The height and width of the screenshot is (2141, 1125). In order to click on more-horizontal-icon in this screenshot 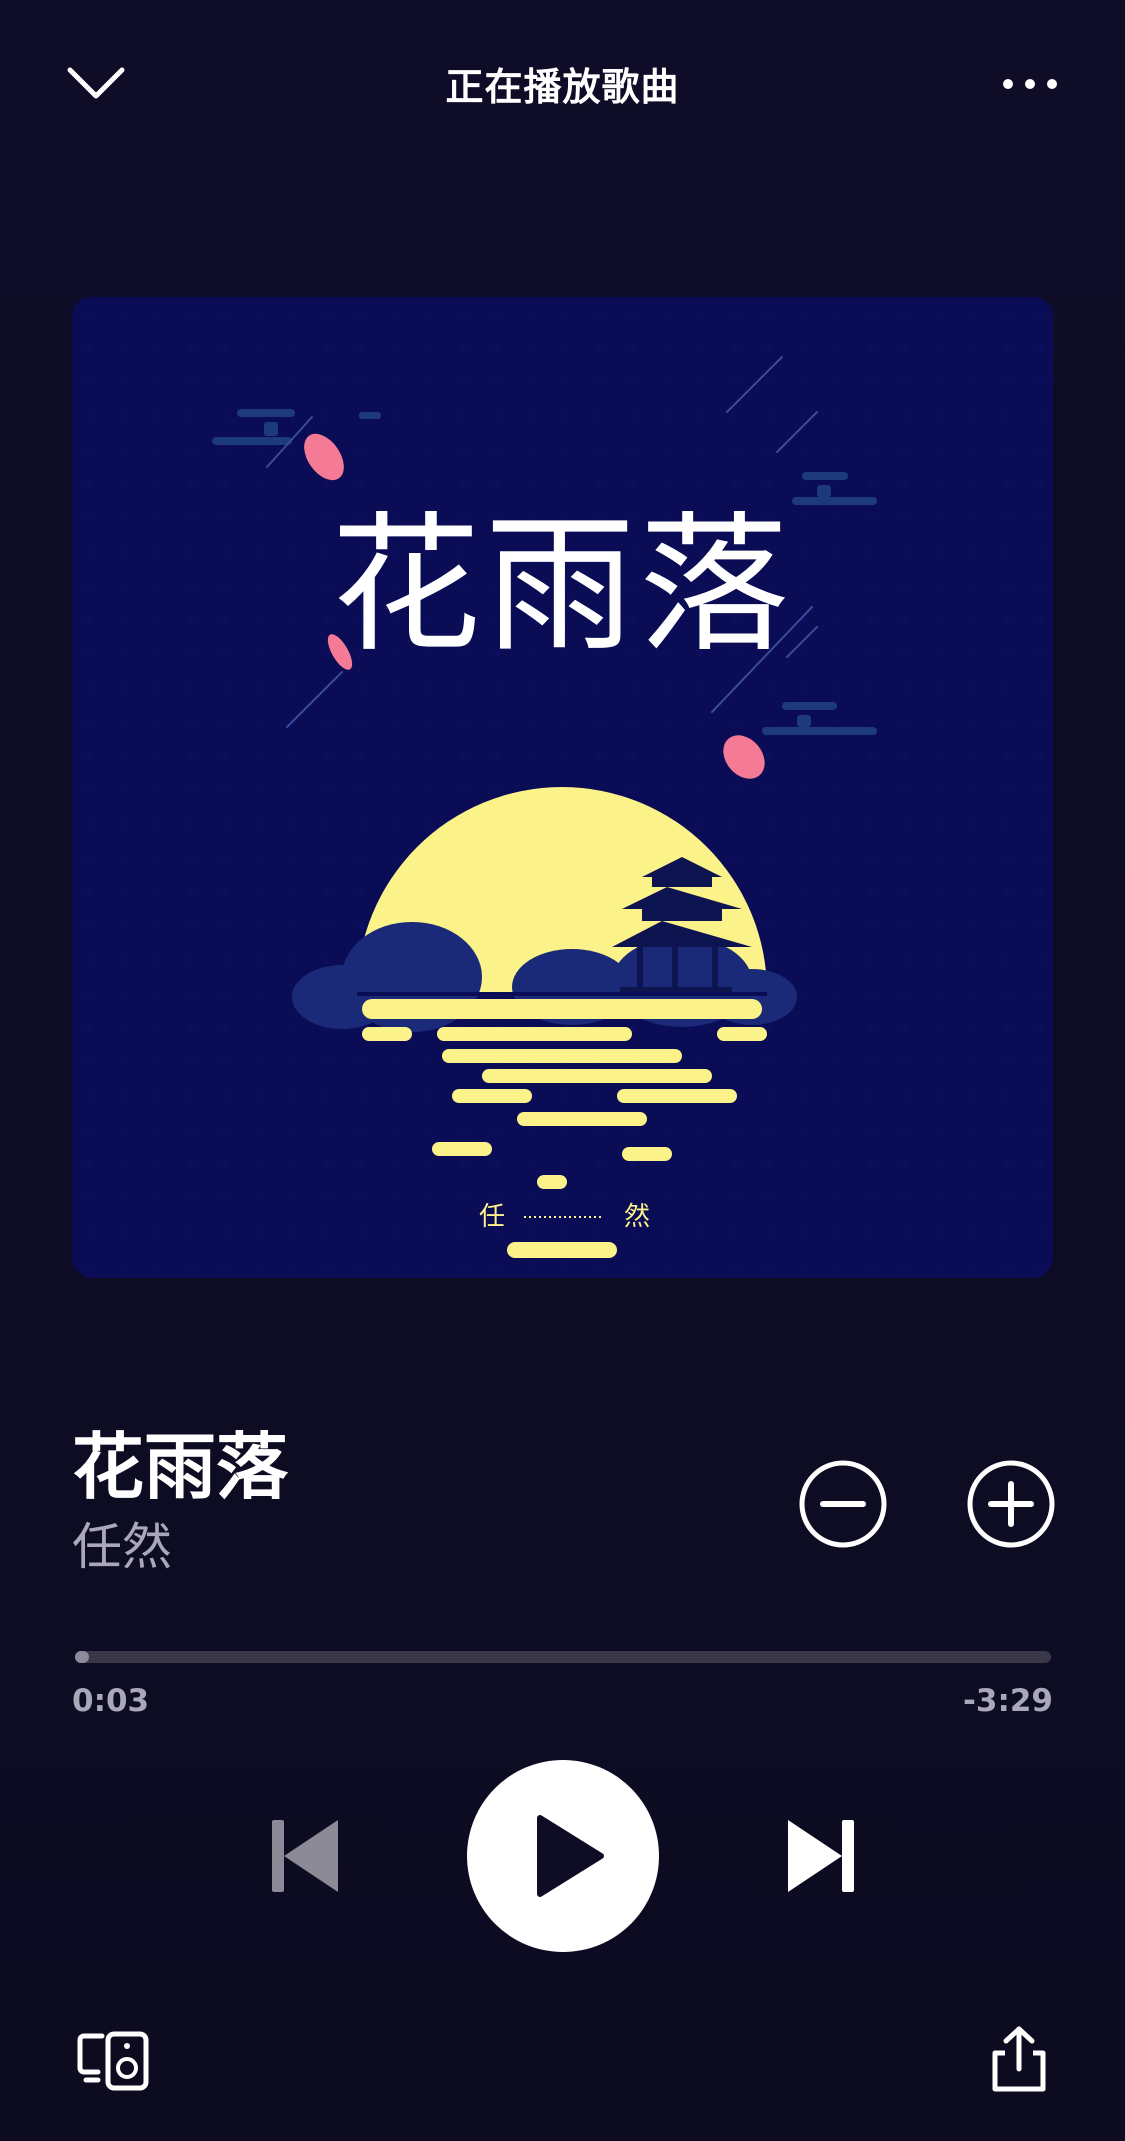, I will do `click(1030, 84)`.